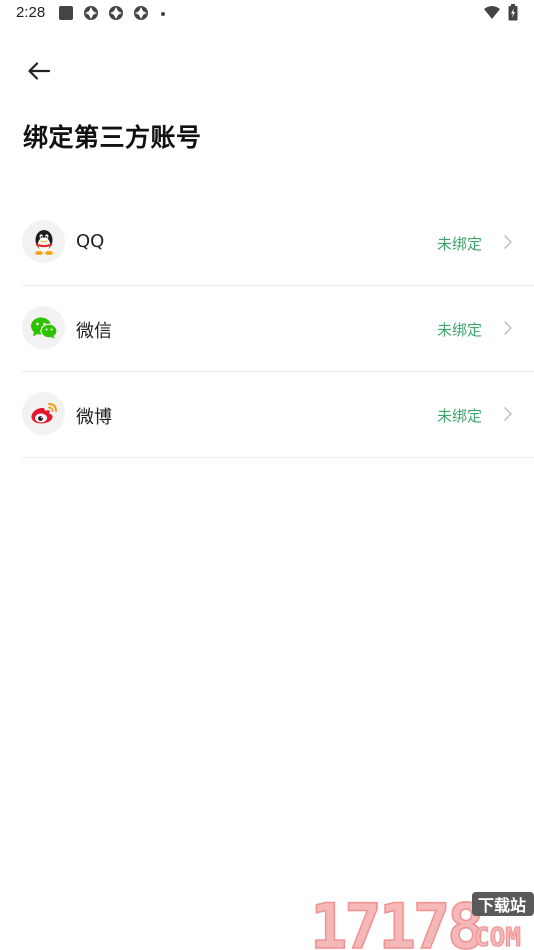  Describe the element at coordinates (278, 243) in the screenshot. I see `account-row-qq: QQ 未绑定` at that location.